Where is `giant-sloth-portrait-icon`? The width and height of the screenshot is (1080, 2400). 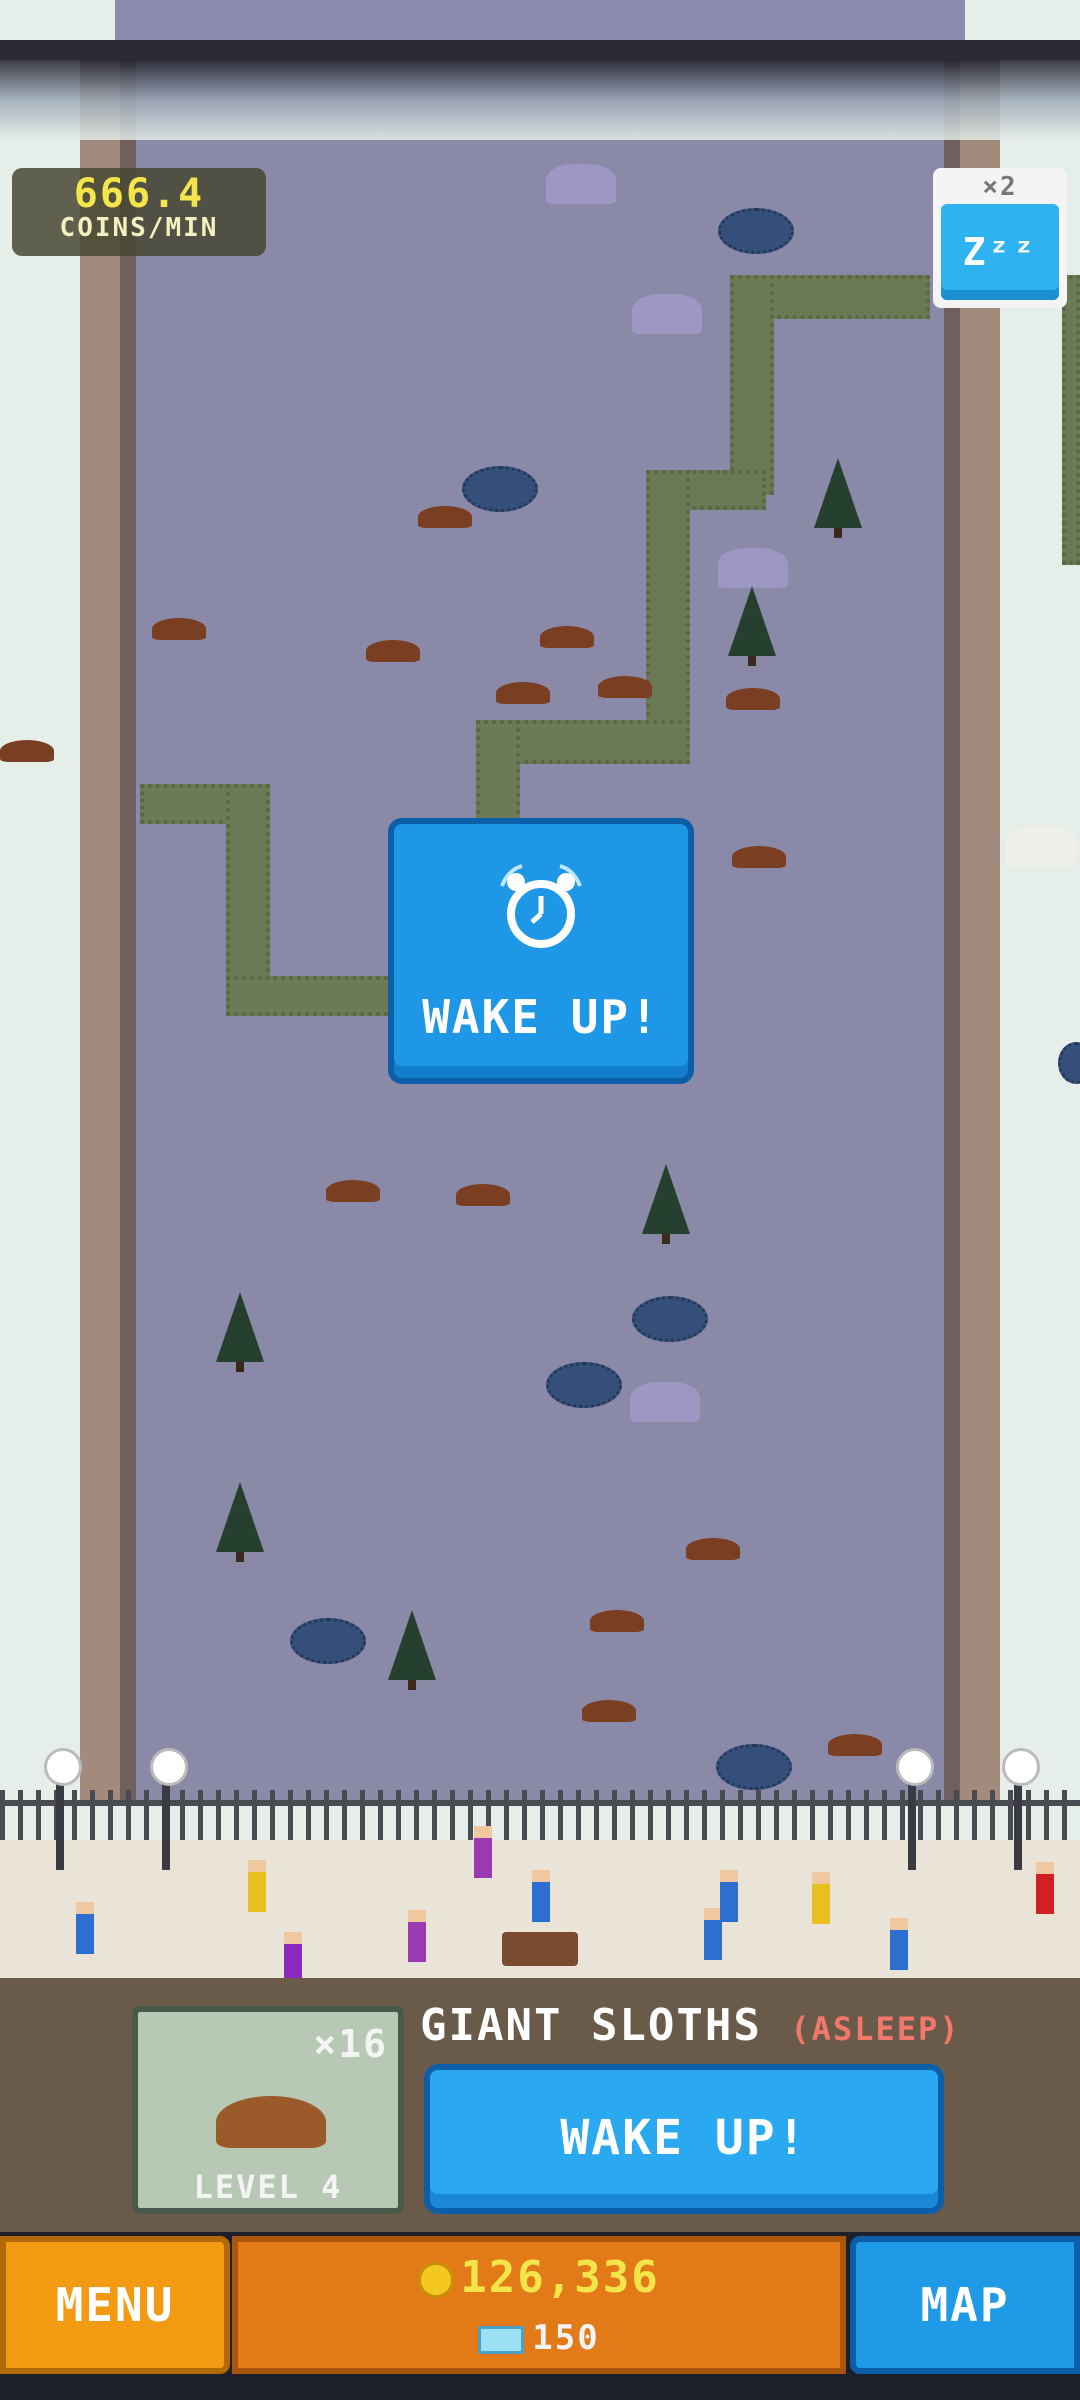
giant-sloth-portrait-icon is located at coordinates (271, 2122).